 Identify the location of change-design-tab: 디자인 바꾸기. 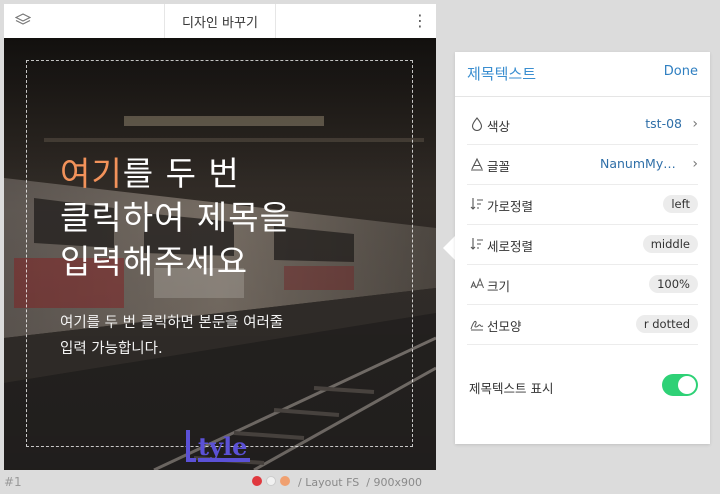
(220, 21).